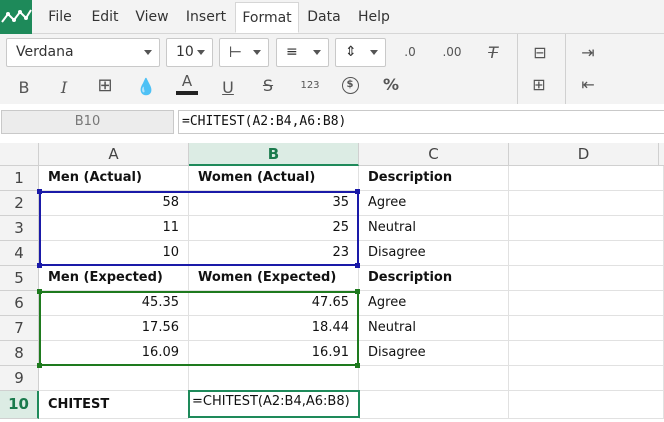 This screenshot has height=422, width=664. I want to click on vertical-align-icon: ⇕, so click(351, 52).